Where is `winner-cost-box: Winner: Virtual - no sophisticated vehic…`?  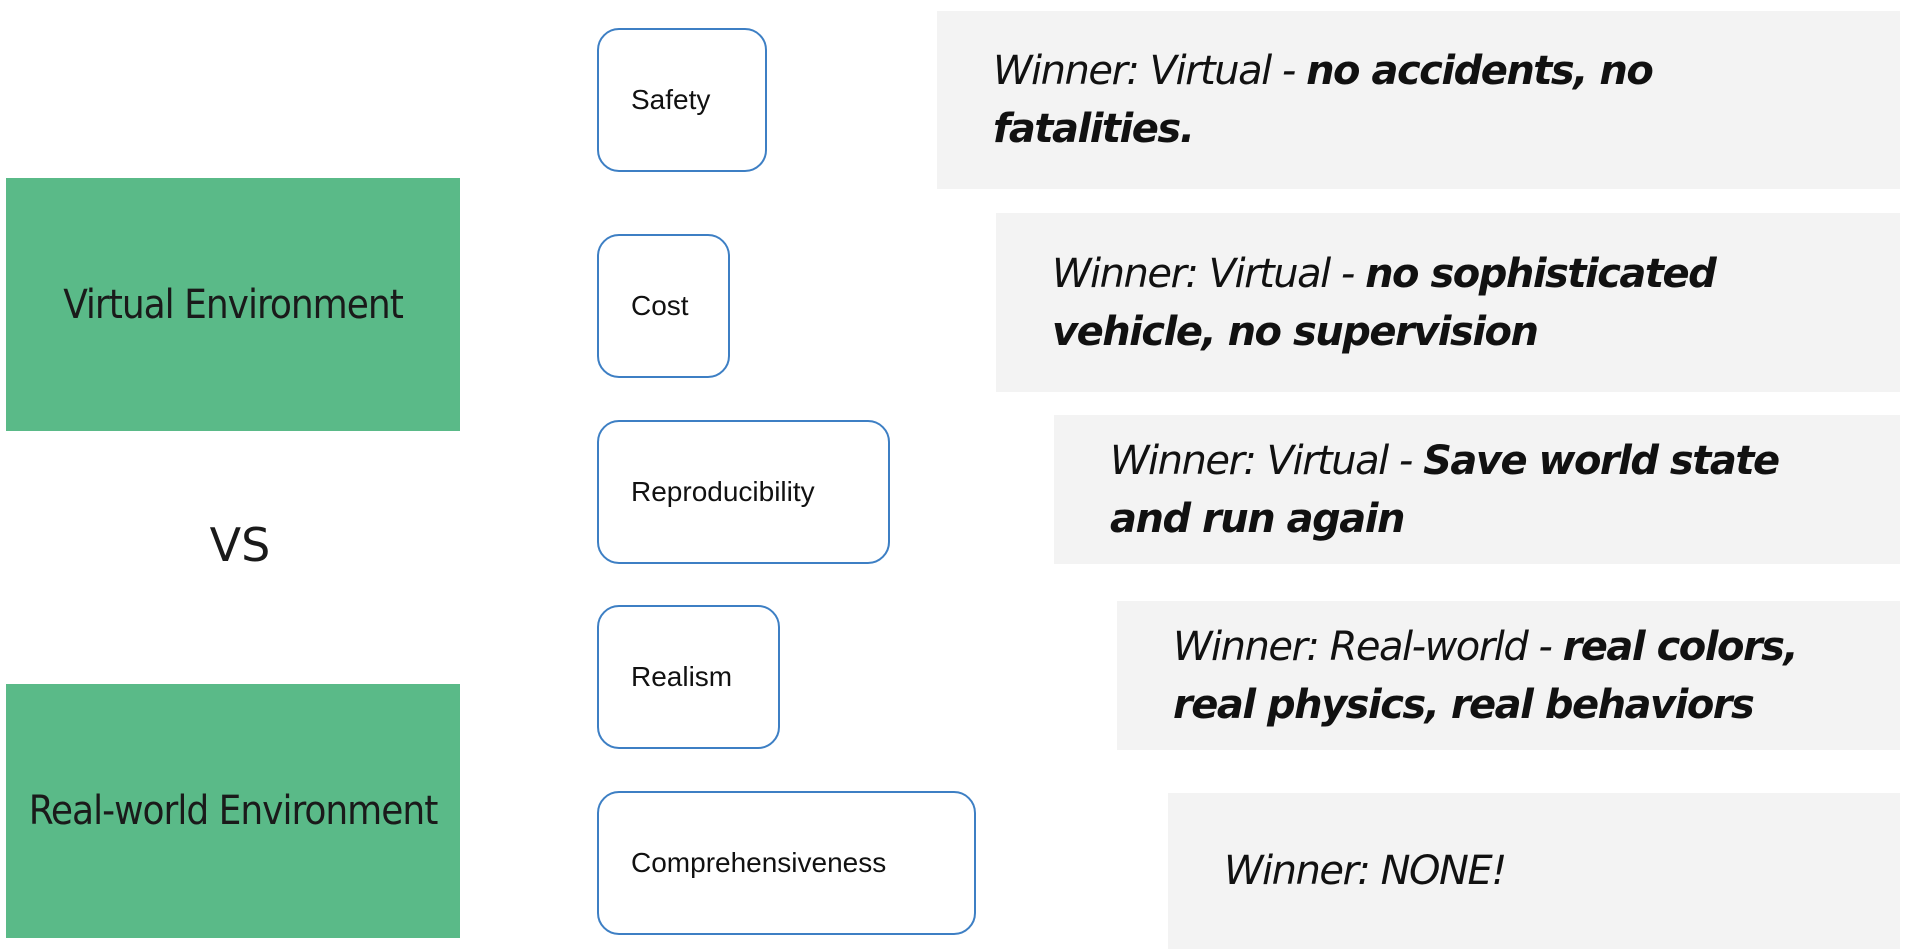 winner-cost-box: Winner: Virtual - no sophisticated vehic… is located at coordinates (1448, 302).